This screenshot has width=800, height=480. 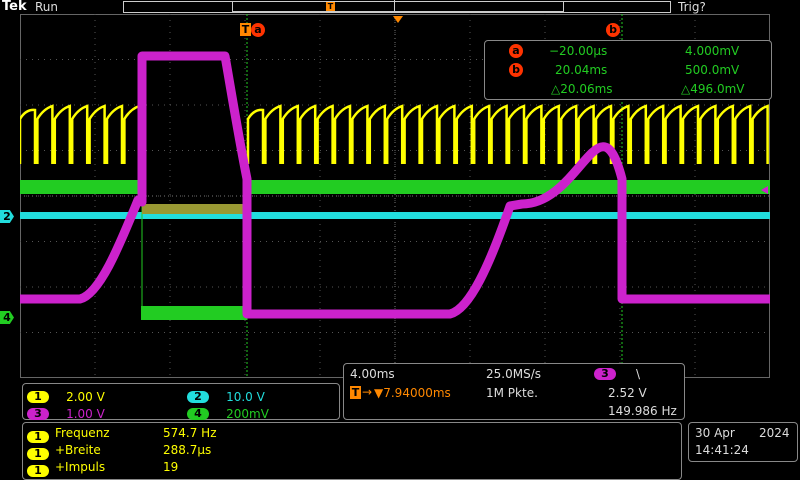 What do you see at coordinates (85, 414) in the screenshot?
I see `ch3-scale-value: 1.00 V` at bounding box center [85, 414].